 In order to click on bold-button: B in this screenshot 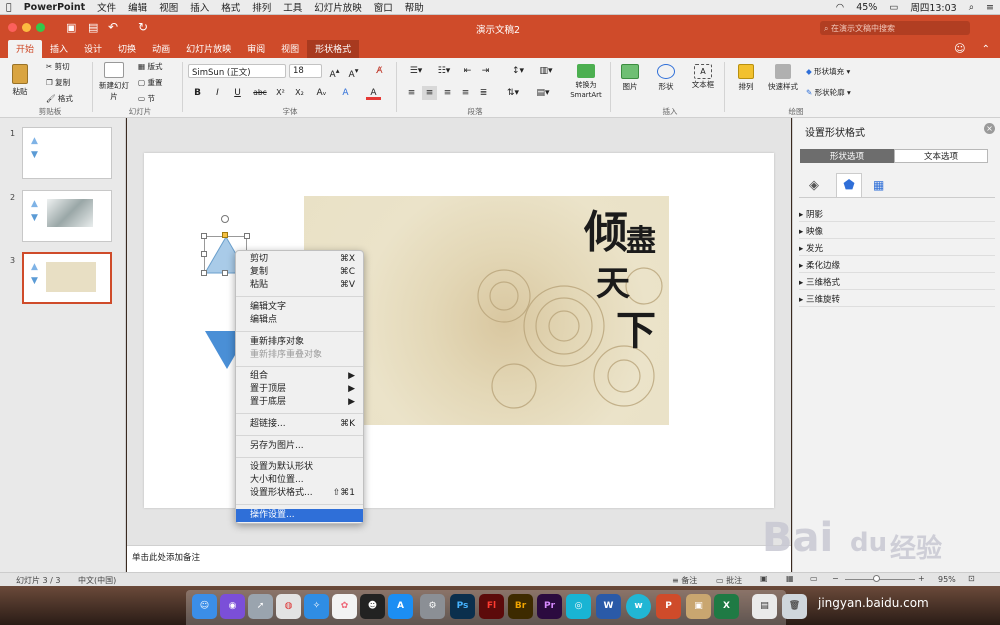, I will do `click(197, 93)`.